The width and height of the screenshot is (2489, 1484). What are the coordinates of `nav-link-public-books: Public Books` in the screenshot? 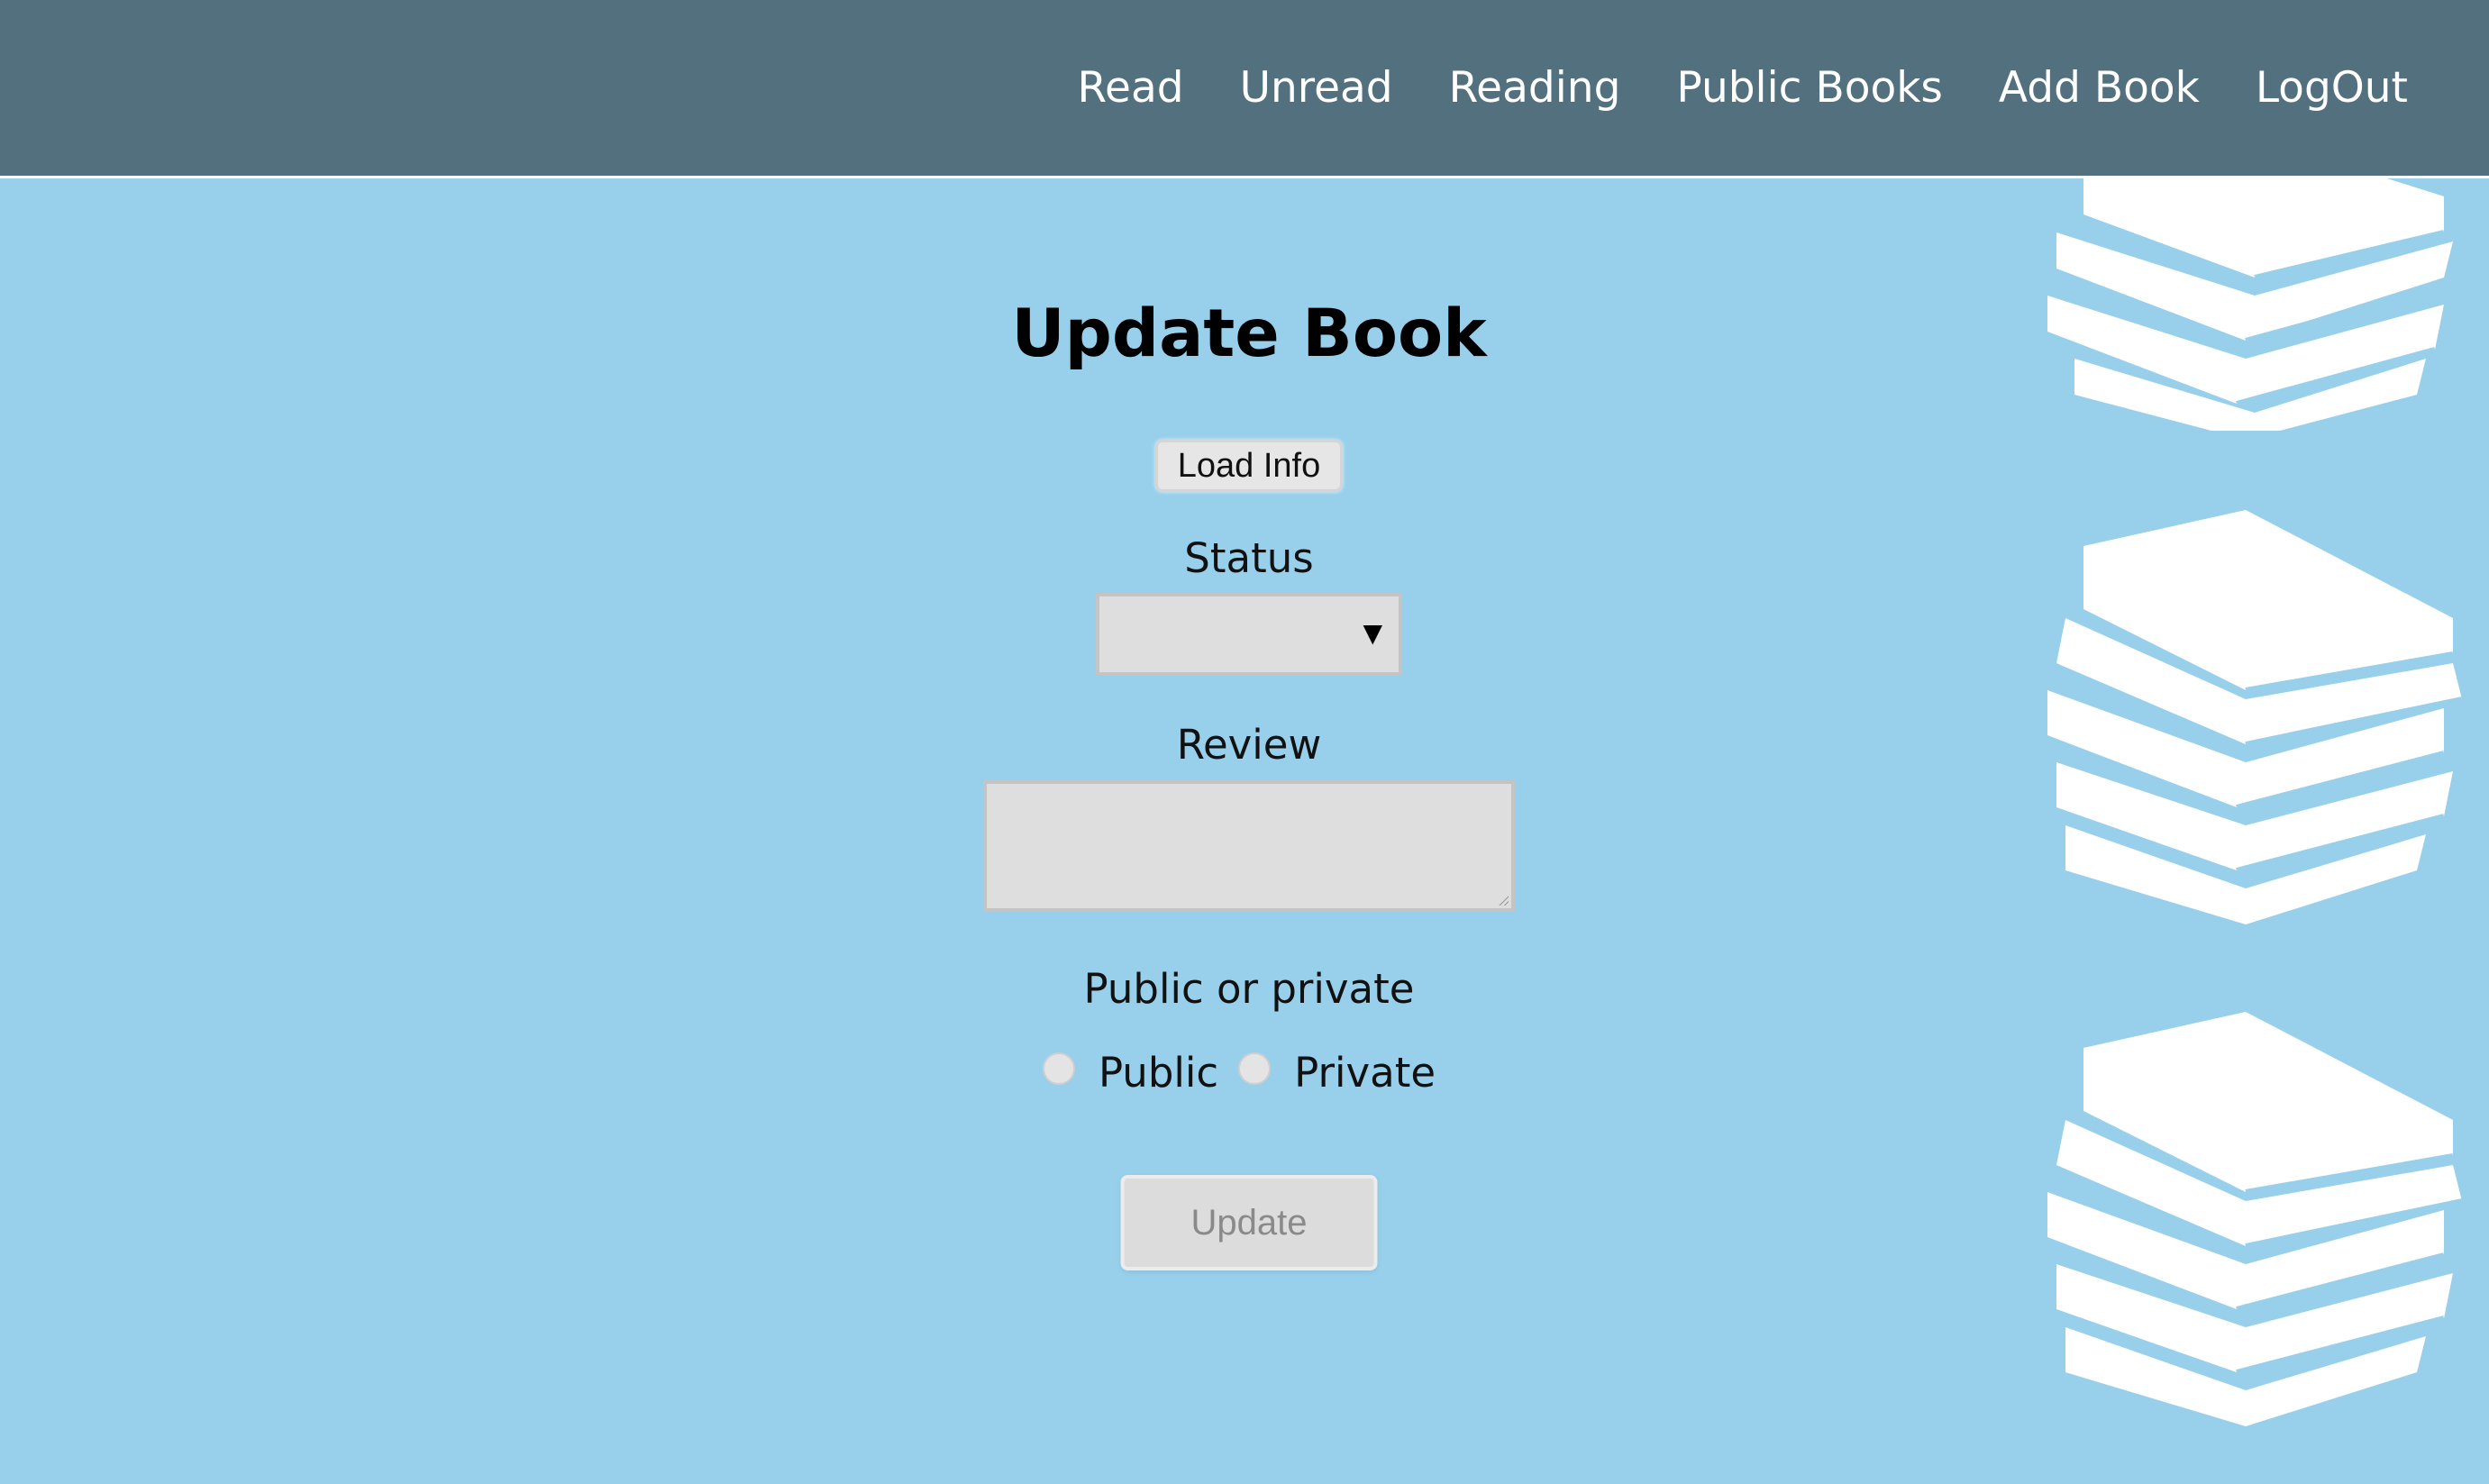 It's located at (1809, 88).